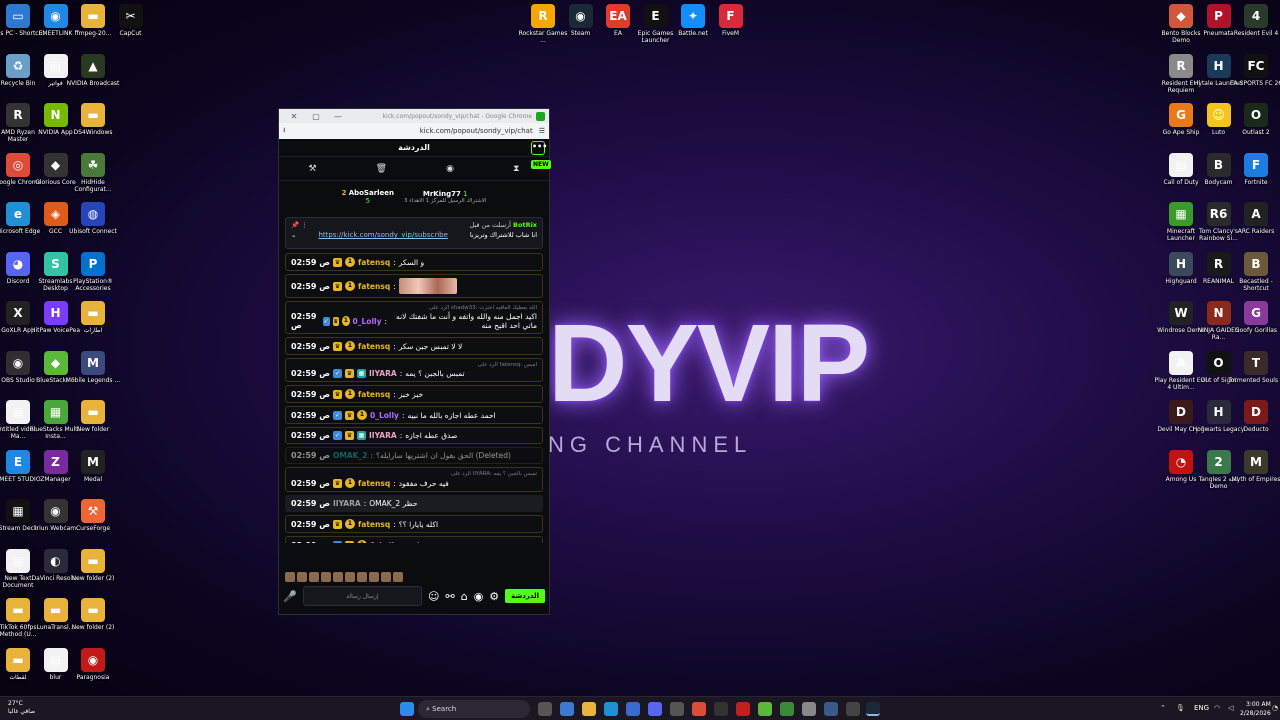  Describe the element at coordinates (494, 596) in the screenshot. I see `gear-icon: ⚙` at that location.